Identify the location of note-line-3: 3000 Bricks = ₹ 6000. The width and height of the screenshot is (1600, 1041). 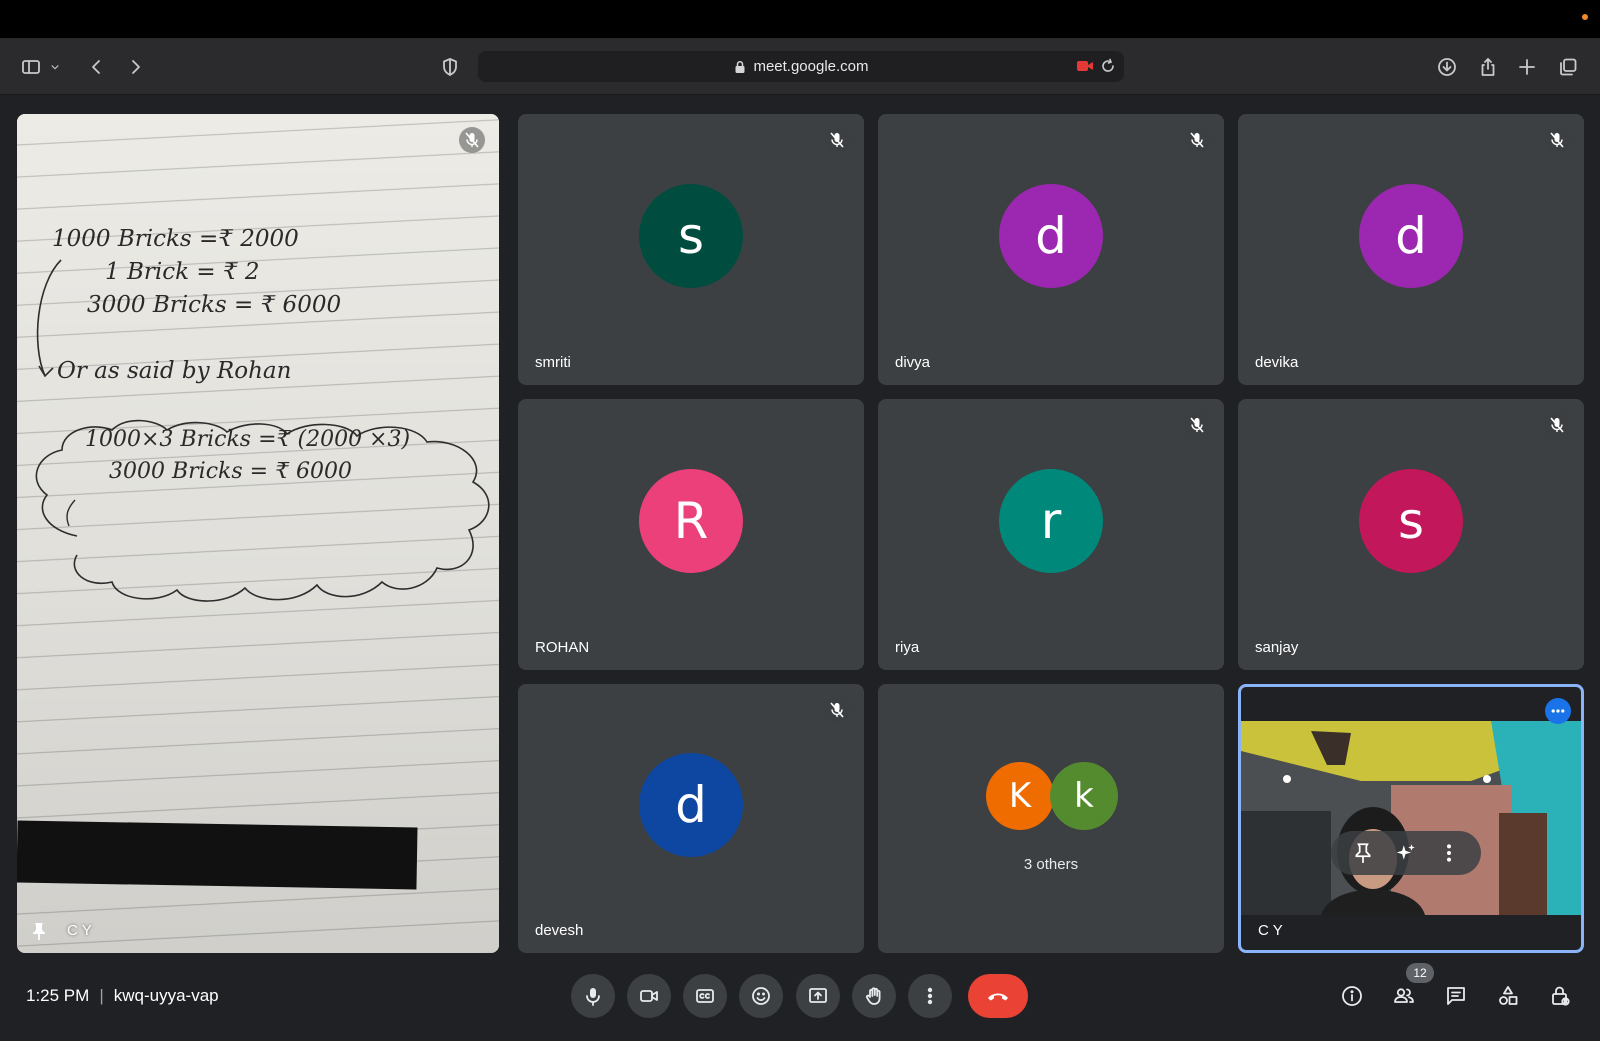
(214, 305).